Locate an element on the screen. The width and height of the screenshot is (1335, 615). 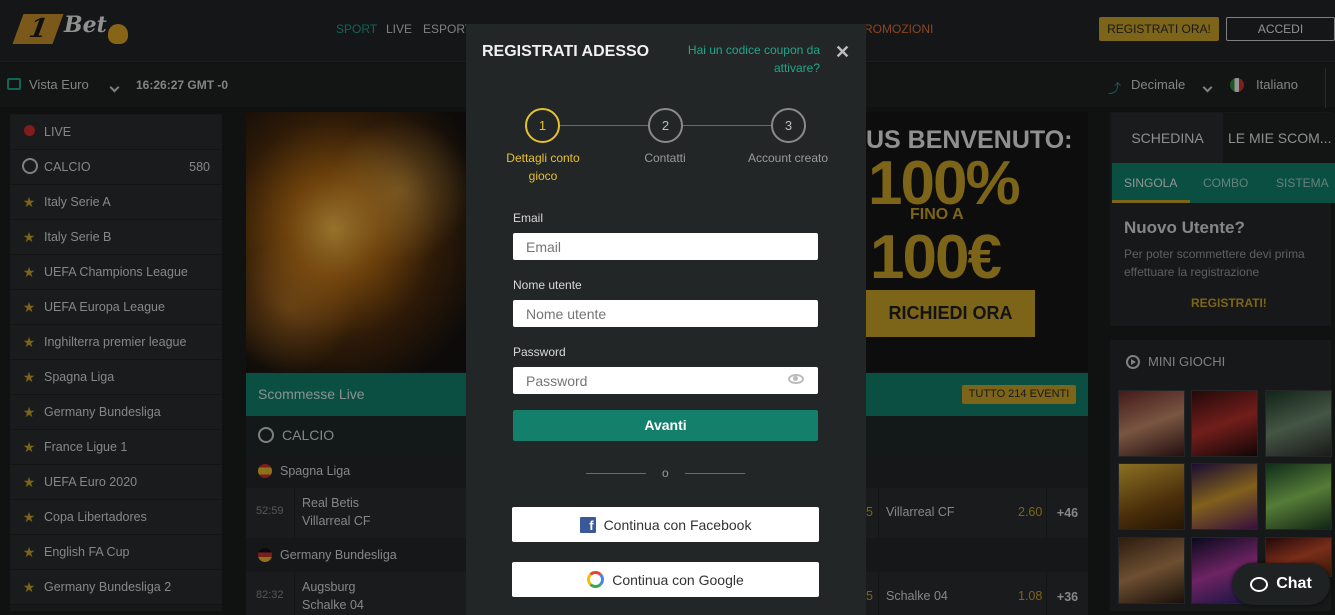
email-label: Email is located at coordinates (528, 218).